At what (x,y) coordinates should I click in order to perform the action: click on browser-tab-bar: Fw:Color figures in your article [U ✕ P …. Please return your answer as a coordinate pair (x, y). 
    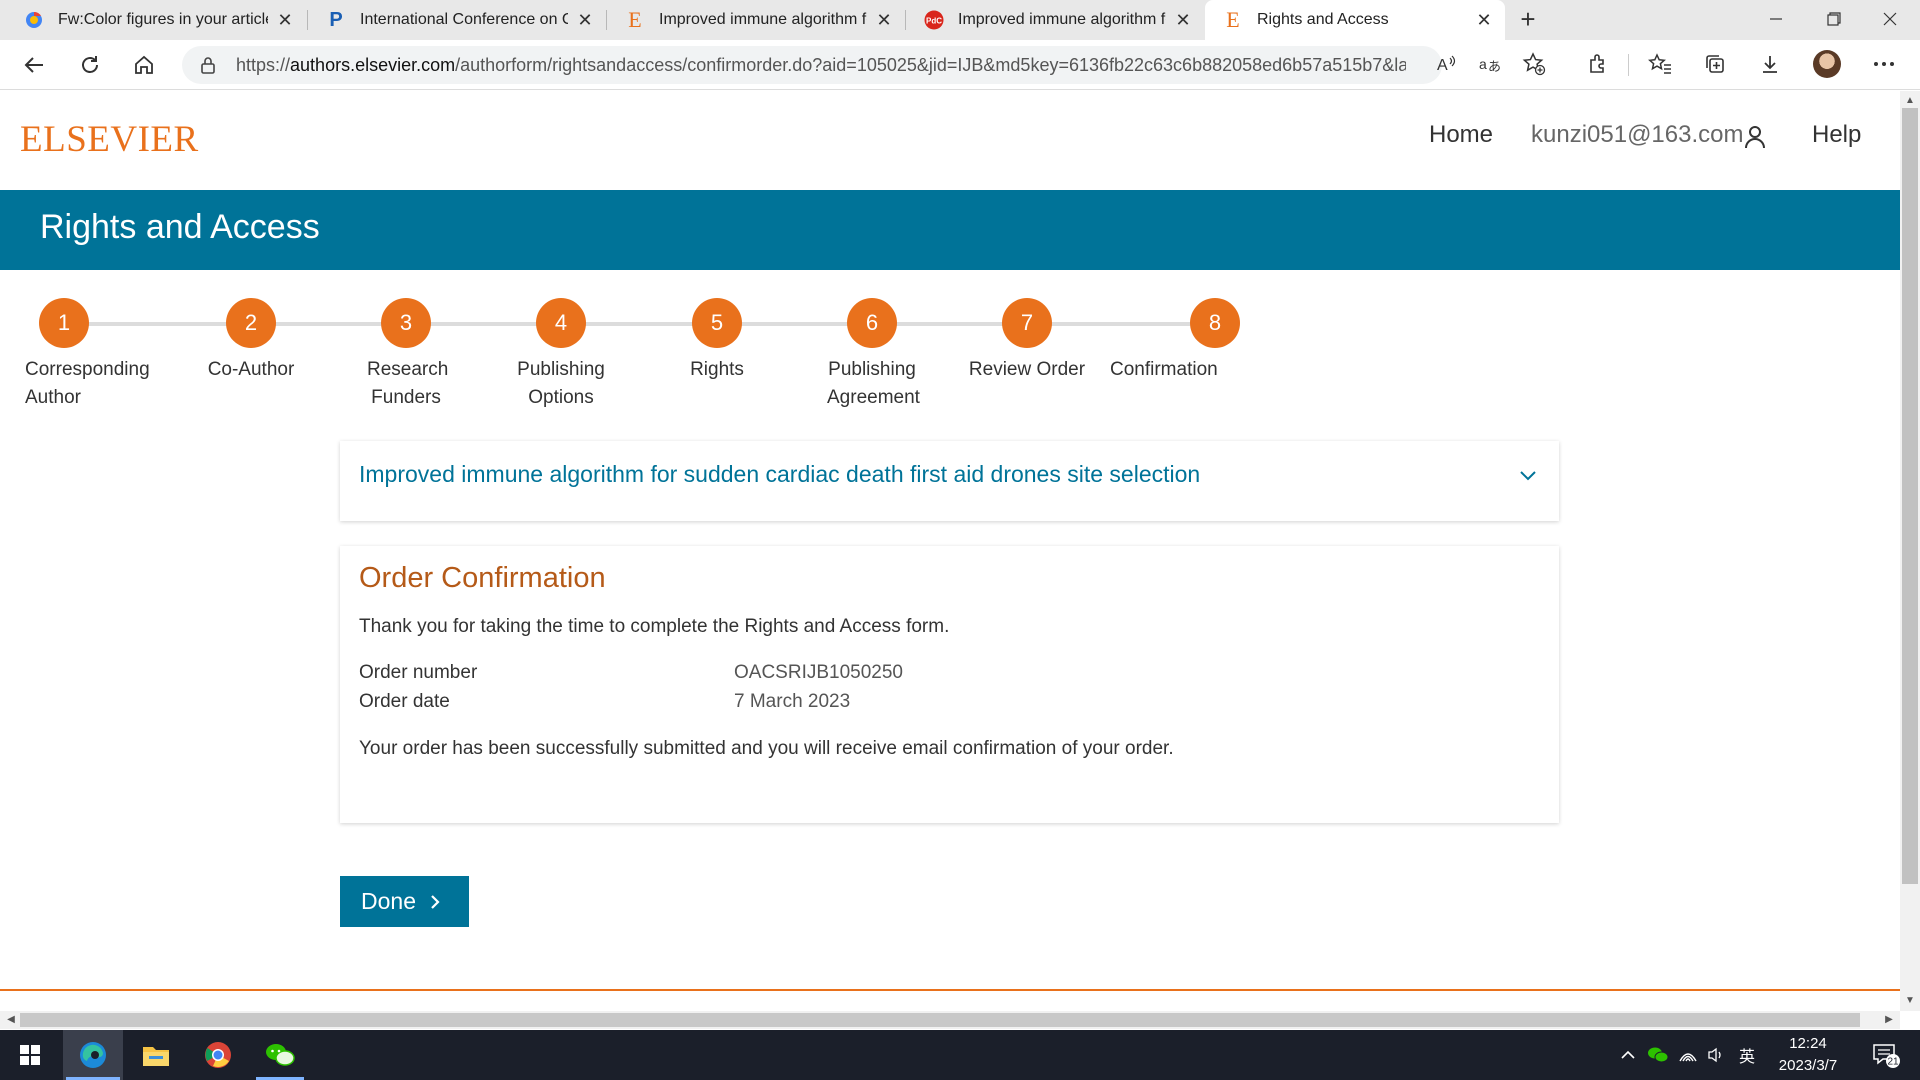
    Looking at the image, I should click on (960, 20).